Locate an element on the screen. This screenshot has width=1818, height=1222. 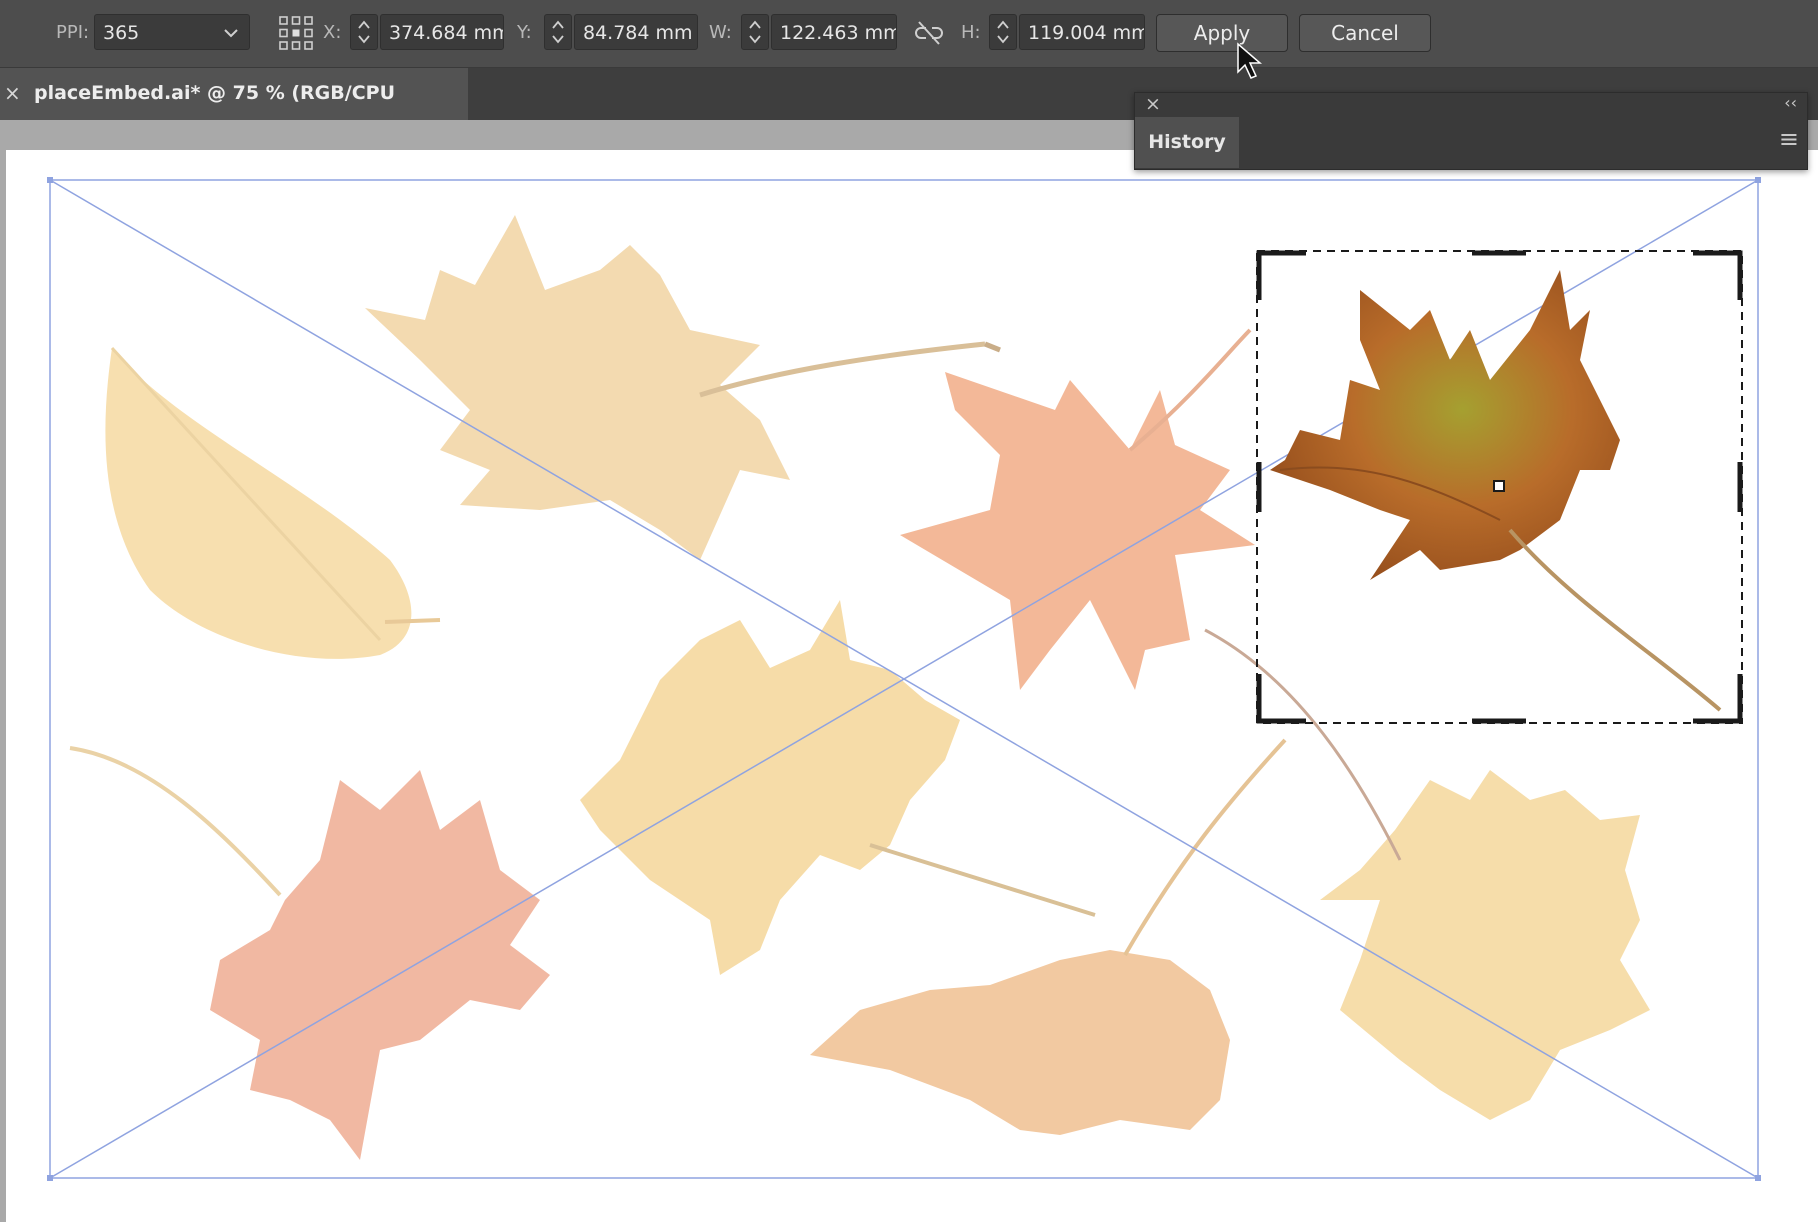
leaf-maple-top is located at coordinates (683, 387).